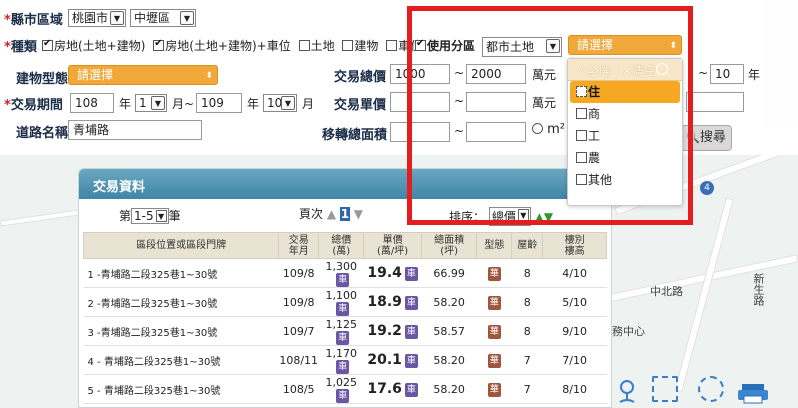 The width and height of the screenshot is (798, 408). What do you see at coordinates (181, 273) in the screenshot?
I see `cell-address: 1 -青埔路二段325巷1~30號` at bounding box center [181, 273].